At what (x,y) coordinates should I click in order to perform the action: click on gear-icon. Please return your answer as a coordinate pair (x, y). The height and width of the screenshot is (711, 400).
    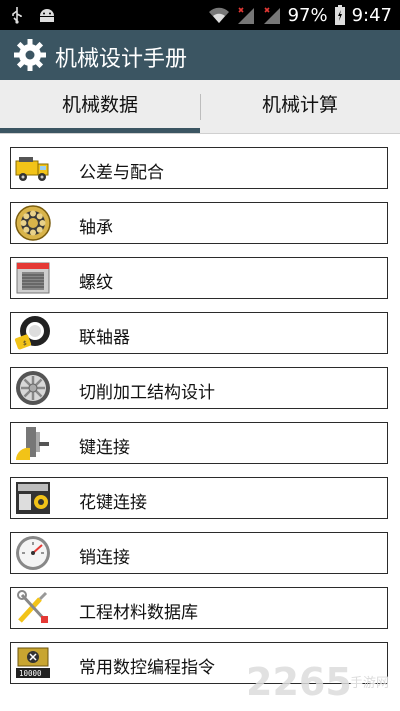
    Looking at the image, I should click on (30, 55).